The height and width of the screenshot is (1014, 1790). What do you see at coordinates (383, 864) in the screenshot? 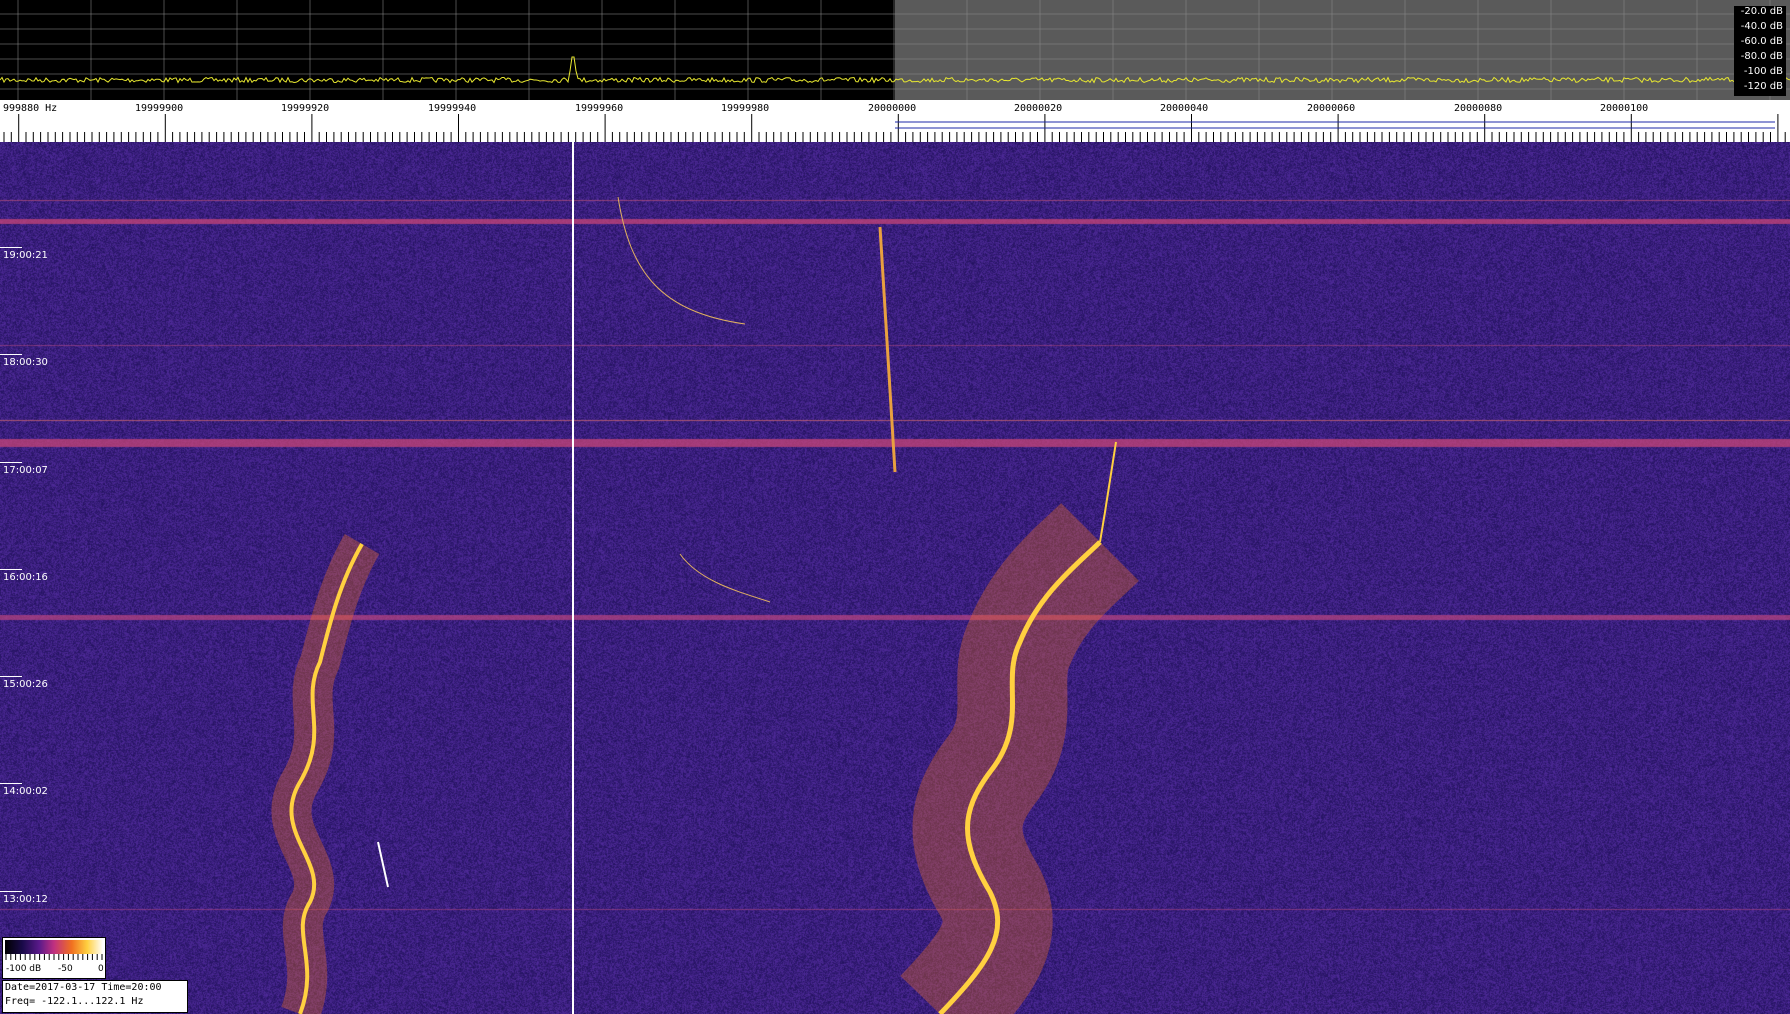
I see `white-streak` at bounding box center [383, 864].